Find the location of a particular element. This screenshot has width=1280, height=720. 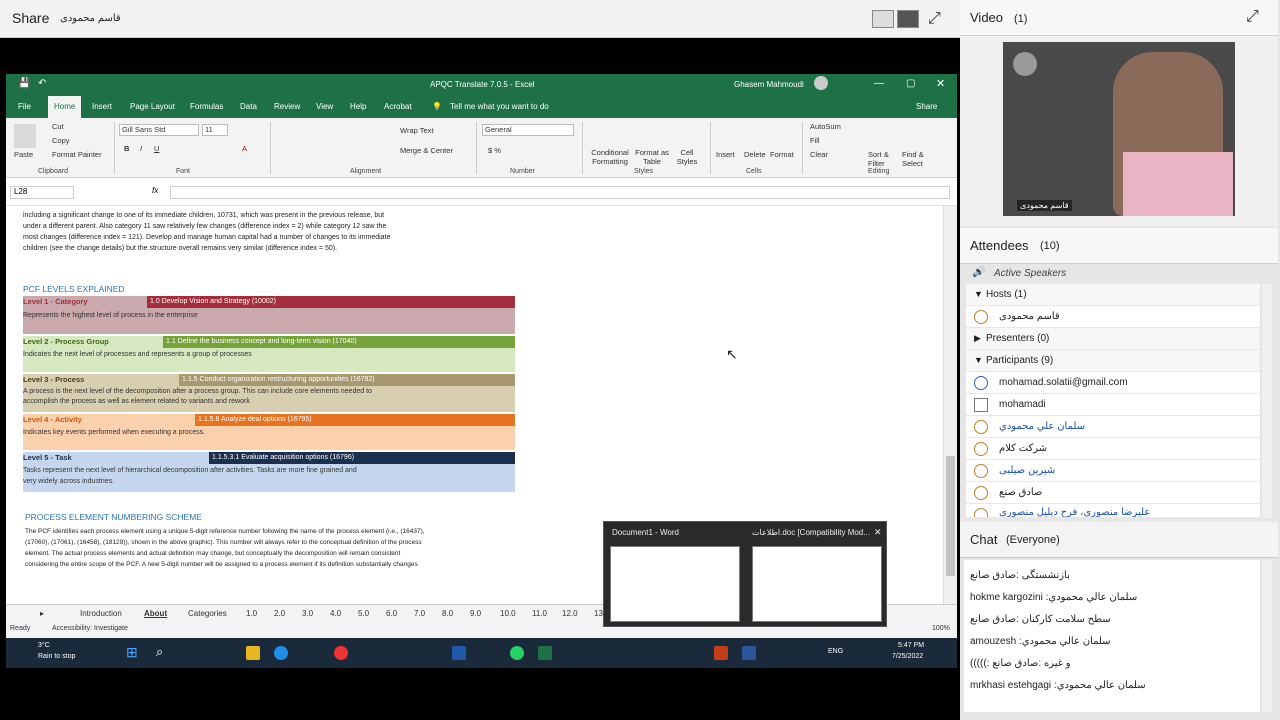

sheet-tab: 5.0 is located at coordinates (363, 613).